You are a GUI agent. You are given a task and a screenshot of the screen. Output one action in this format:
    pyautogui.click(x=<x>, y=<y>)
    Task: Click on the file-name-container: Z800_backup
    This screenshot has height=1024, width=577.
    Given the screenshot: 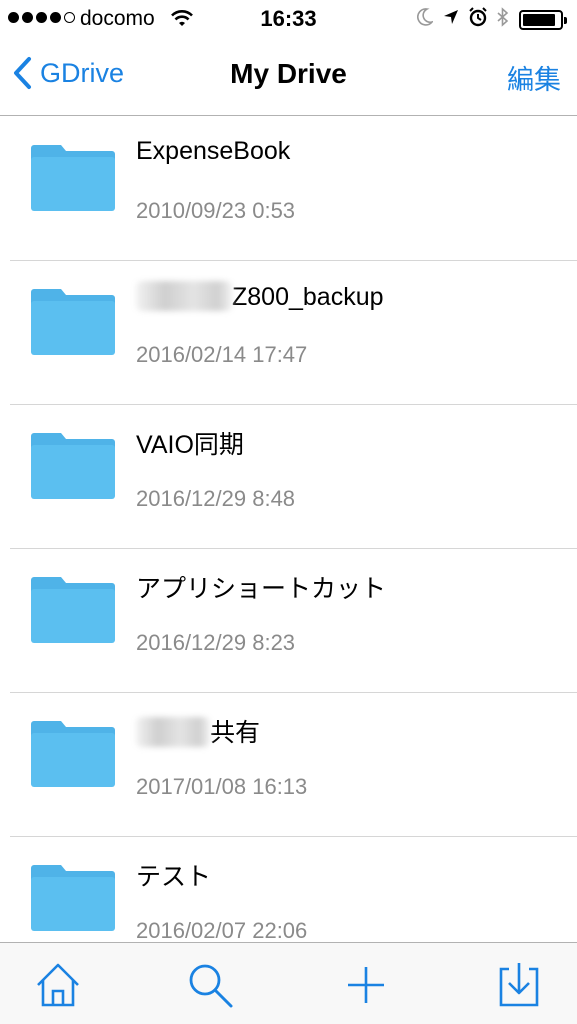 What is the action you would take?
    pyautogui.click(x=260, y=296)
    